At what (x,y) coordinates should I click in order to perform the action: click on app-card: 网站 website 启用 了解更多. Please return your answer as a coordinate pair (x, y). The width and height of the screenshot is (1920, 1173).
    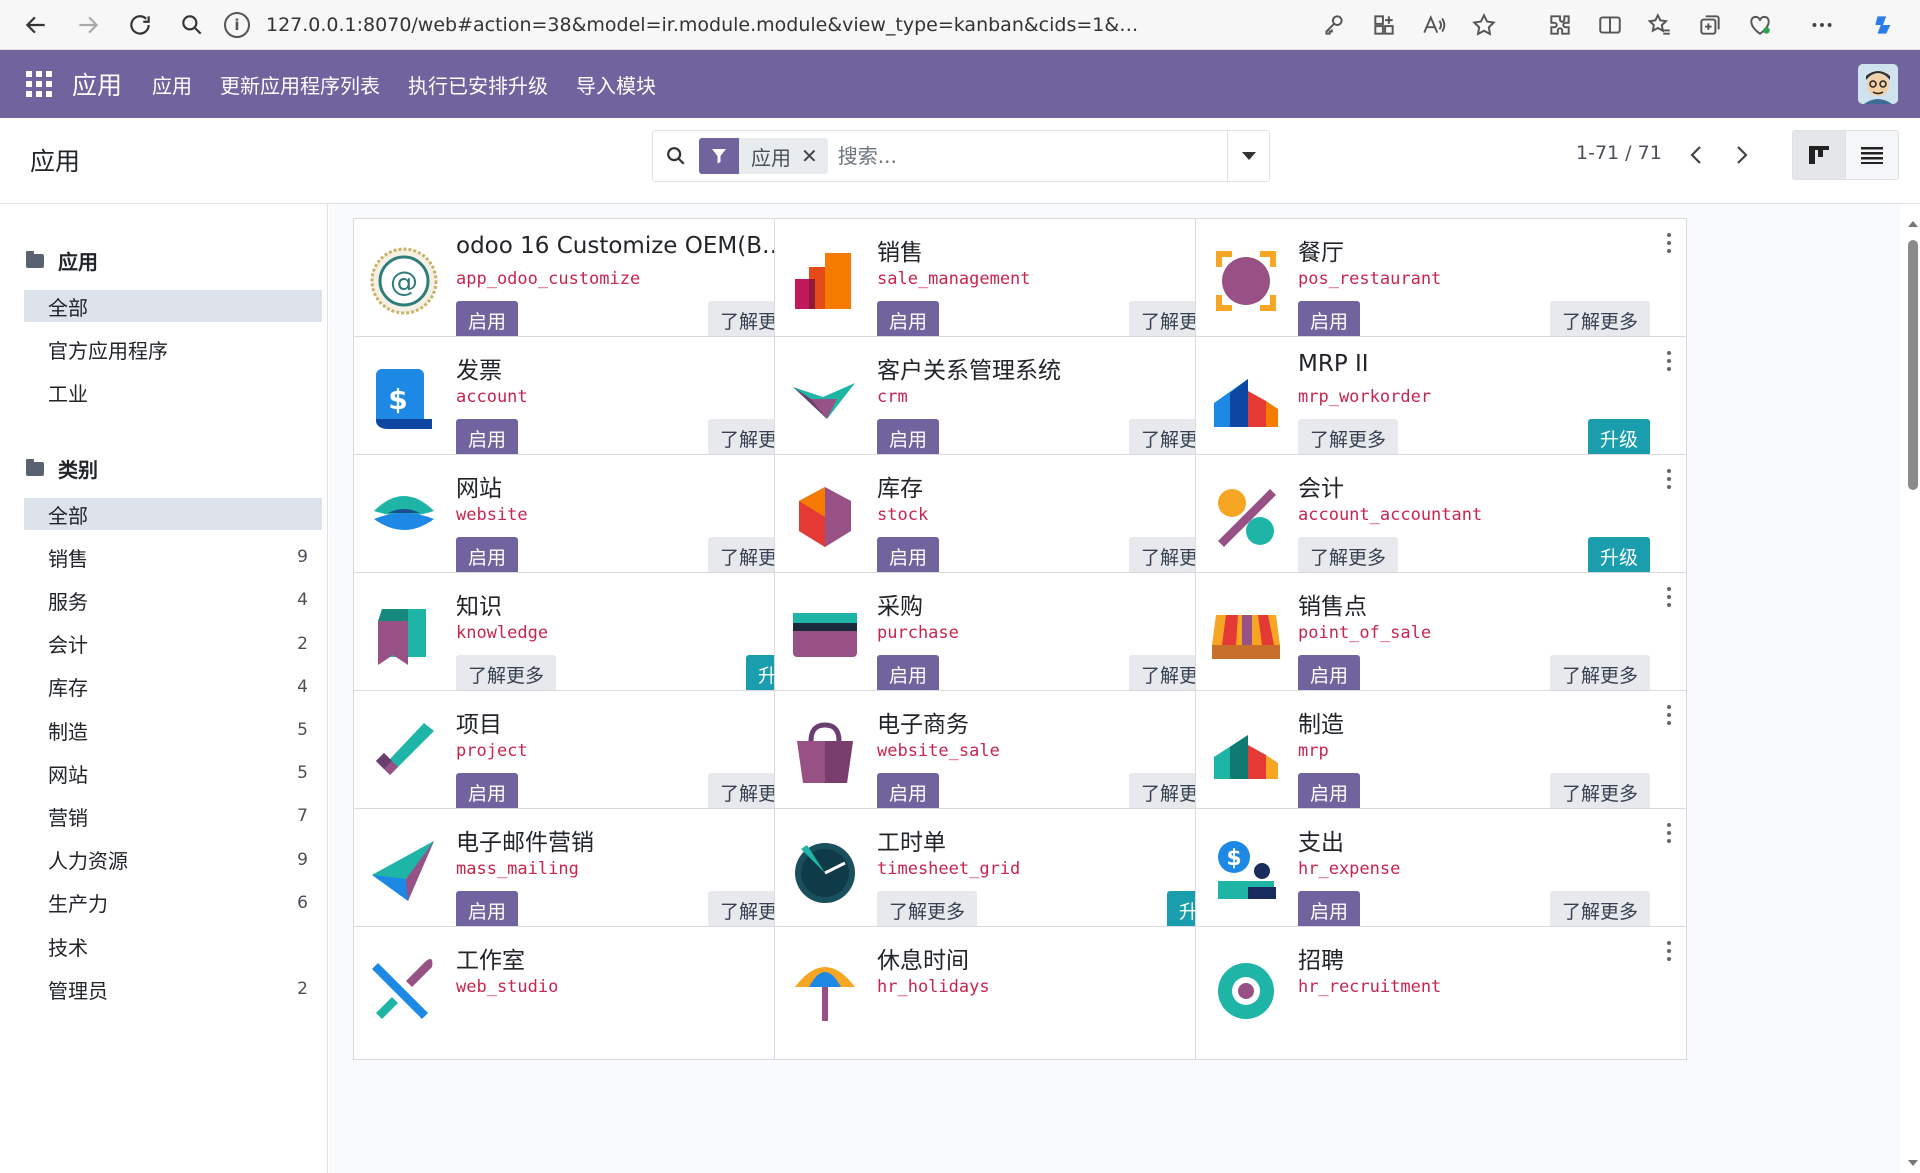
    Looking at the image, I should click on (599, 521).